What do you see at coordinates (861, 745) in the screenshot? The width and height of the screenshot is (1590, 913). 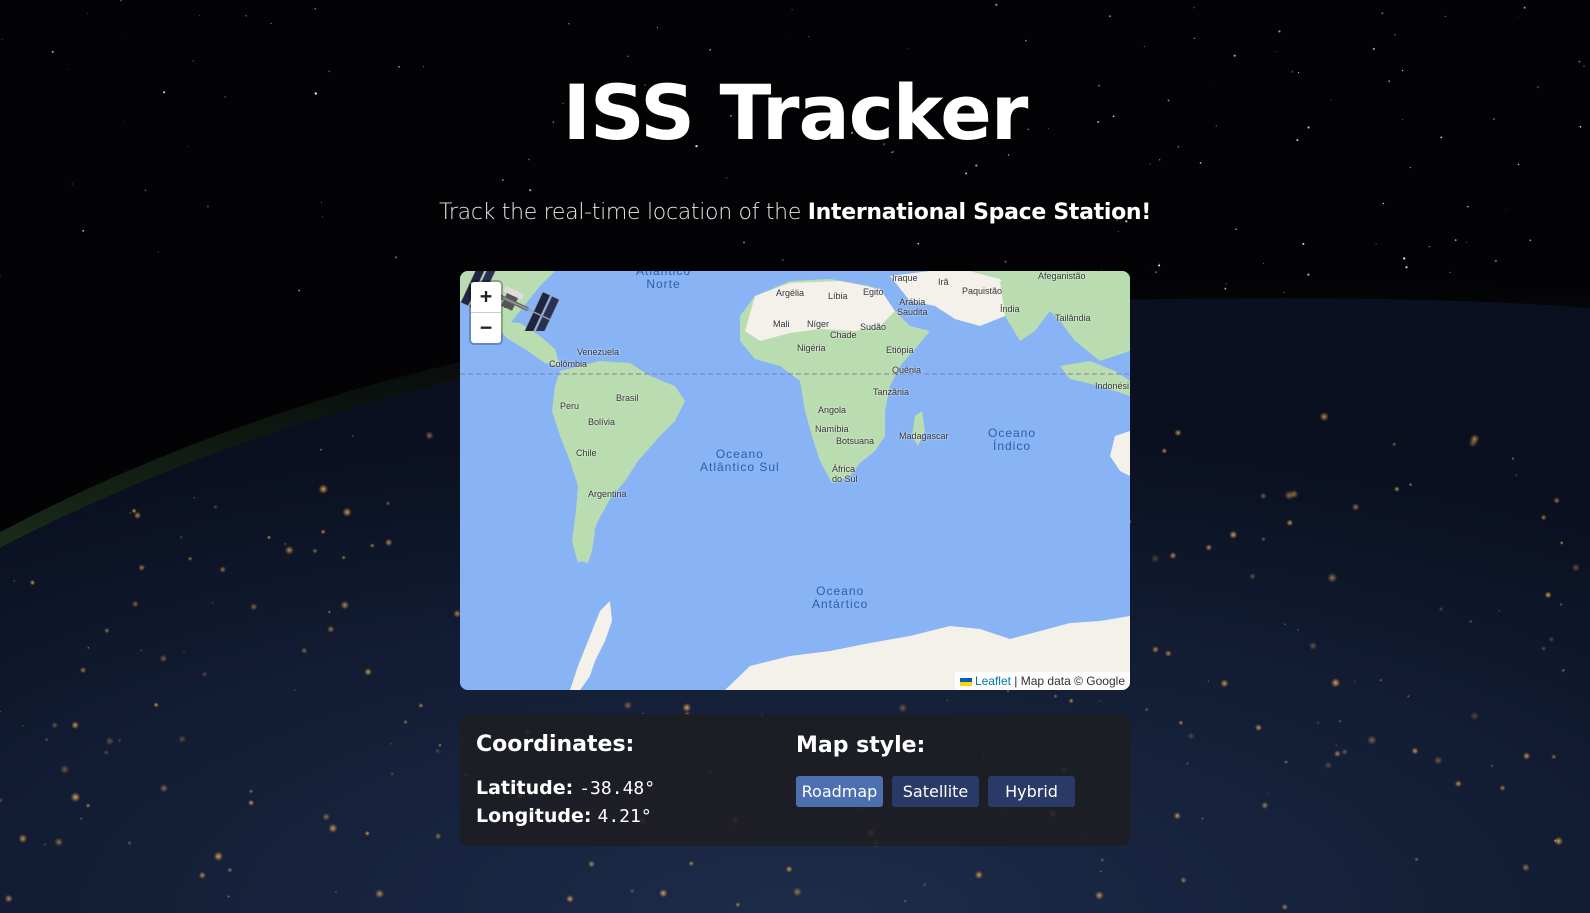 I see `map-style-heading: Map style:` at bounding box center [861, 745].